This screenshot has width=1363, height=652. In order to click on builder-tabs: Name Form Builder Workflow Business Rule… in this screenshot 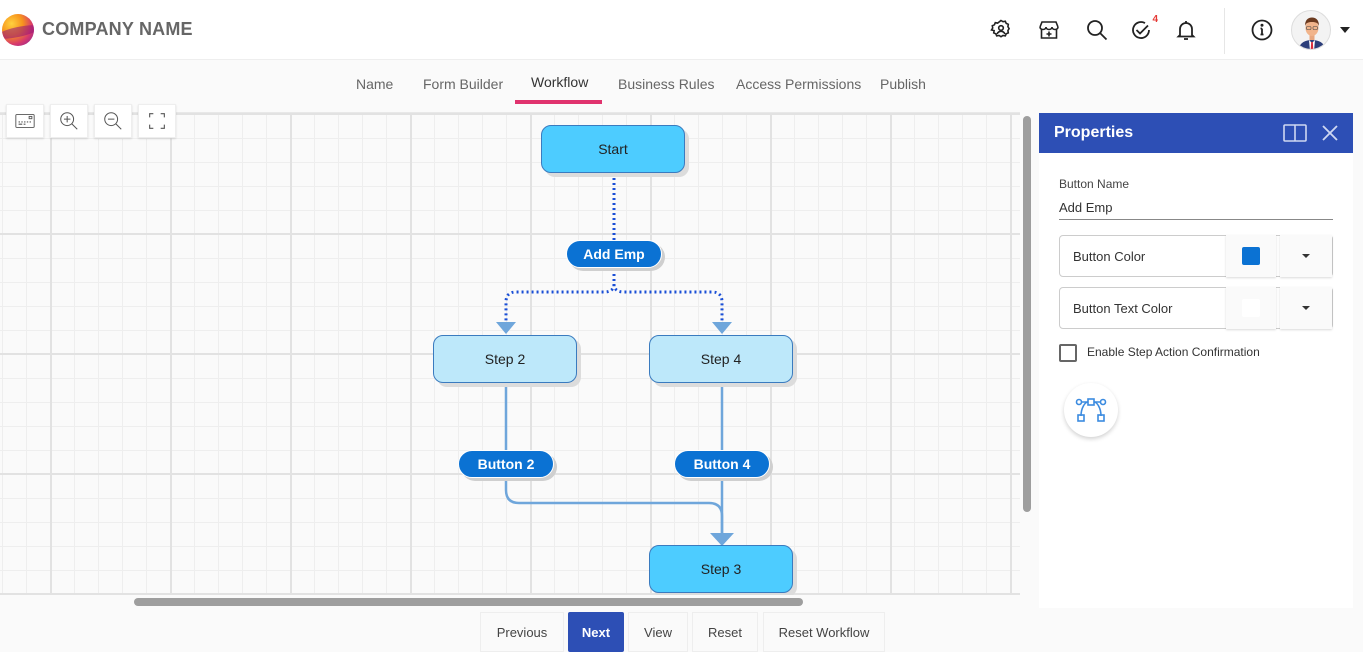, I will do `click(681, 83)`.